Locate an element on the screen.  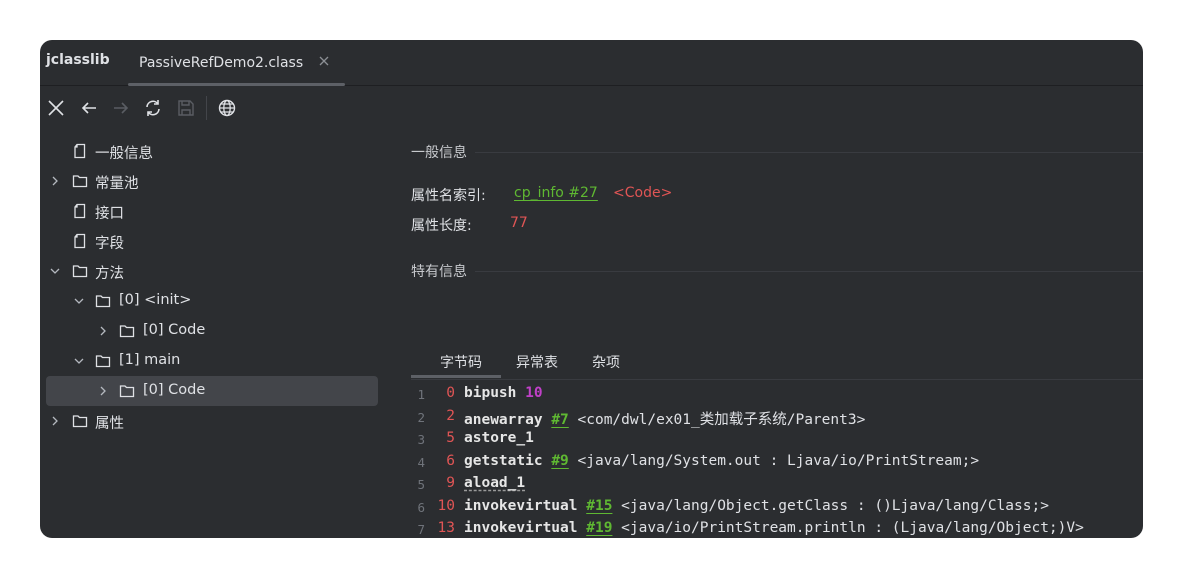
operand-comment: <com/dwl/ex01_类加载子系统/Parent3> is located at coordinates (721, 419).